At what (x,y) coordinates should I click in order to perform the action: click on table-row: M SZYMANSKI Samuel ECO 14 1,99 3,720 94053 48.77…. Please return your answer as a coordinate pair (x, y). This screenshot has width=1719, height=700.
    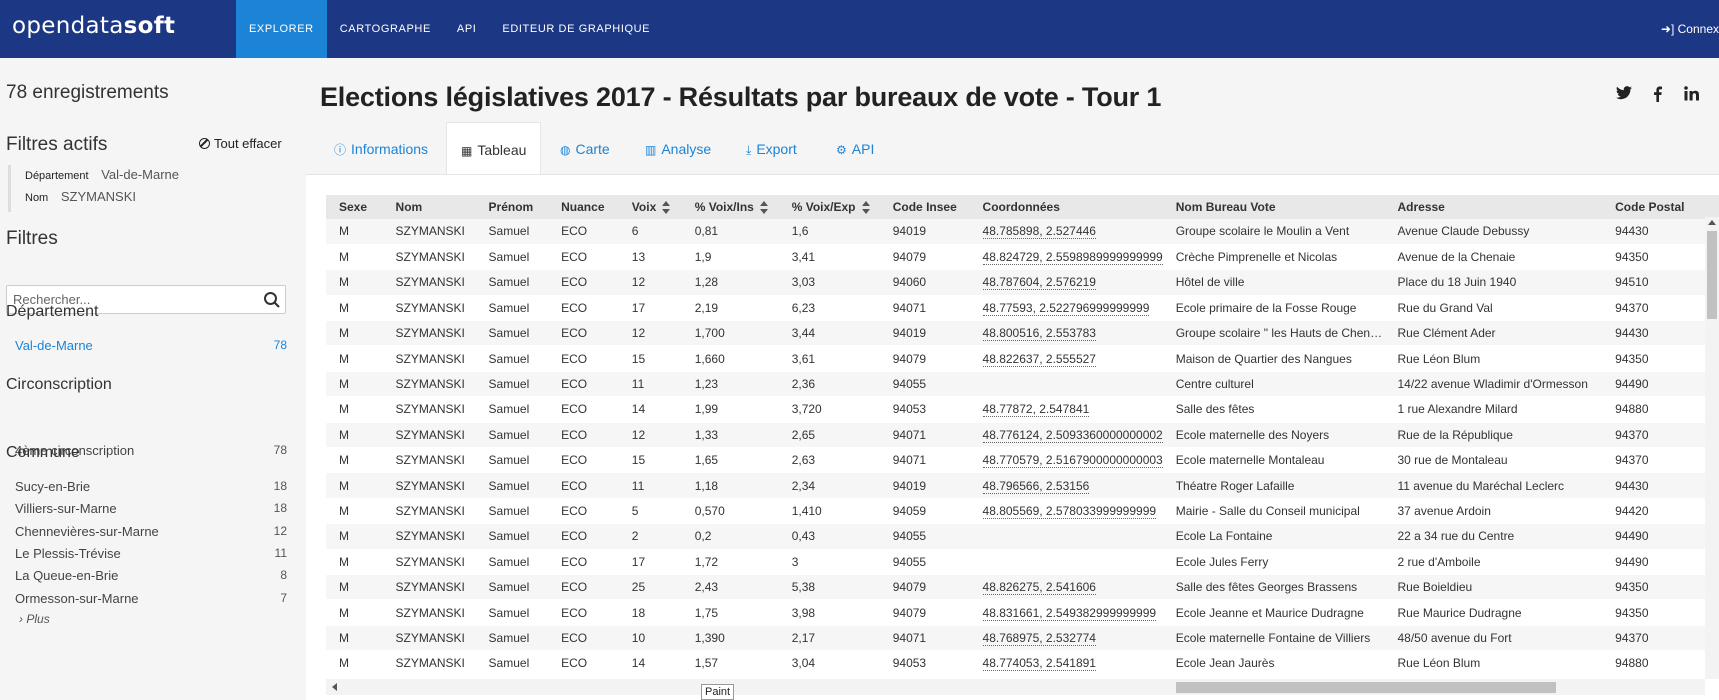
    Looking at the image, I should click on (1022, 409).